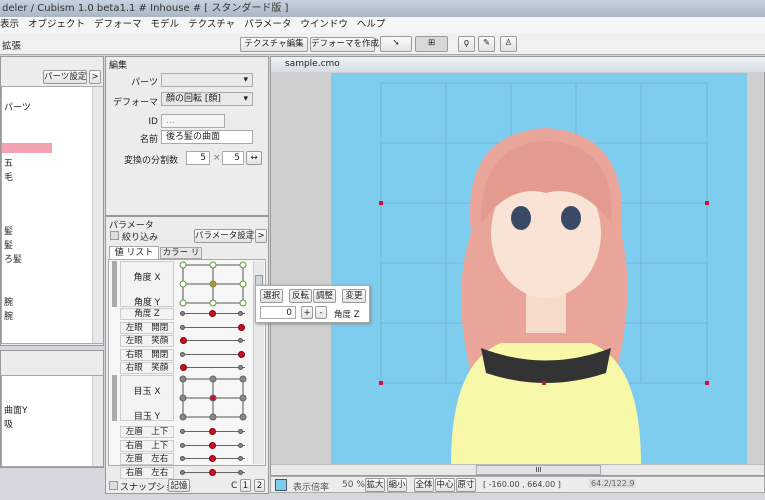 This screenshot has width=765, height=500. I want to click on popup-select-button: 選択, so click(271, 296).